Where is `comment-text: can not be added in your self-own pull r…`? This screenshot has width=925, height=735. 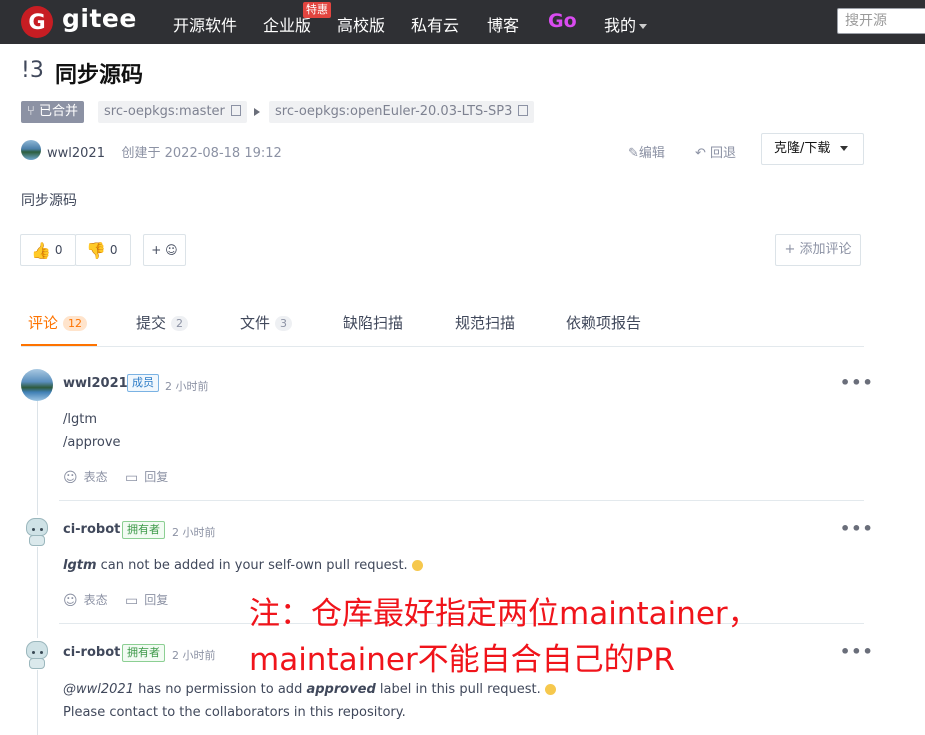
comment-text: can not be added in your self-own pull r… is located at coordinates (252, 565).